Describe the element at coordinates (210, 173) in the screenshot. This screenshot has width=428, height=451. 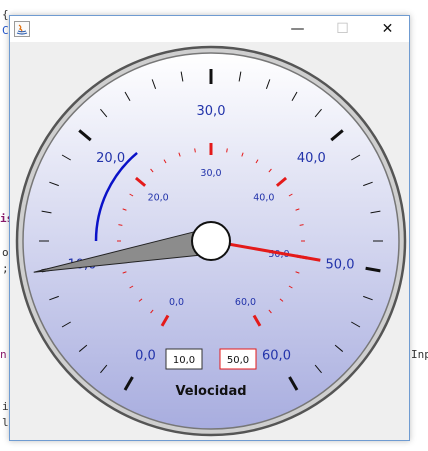
I see `inner-scale-label: 30,0` at that location.